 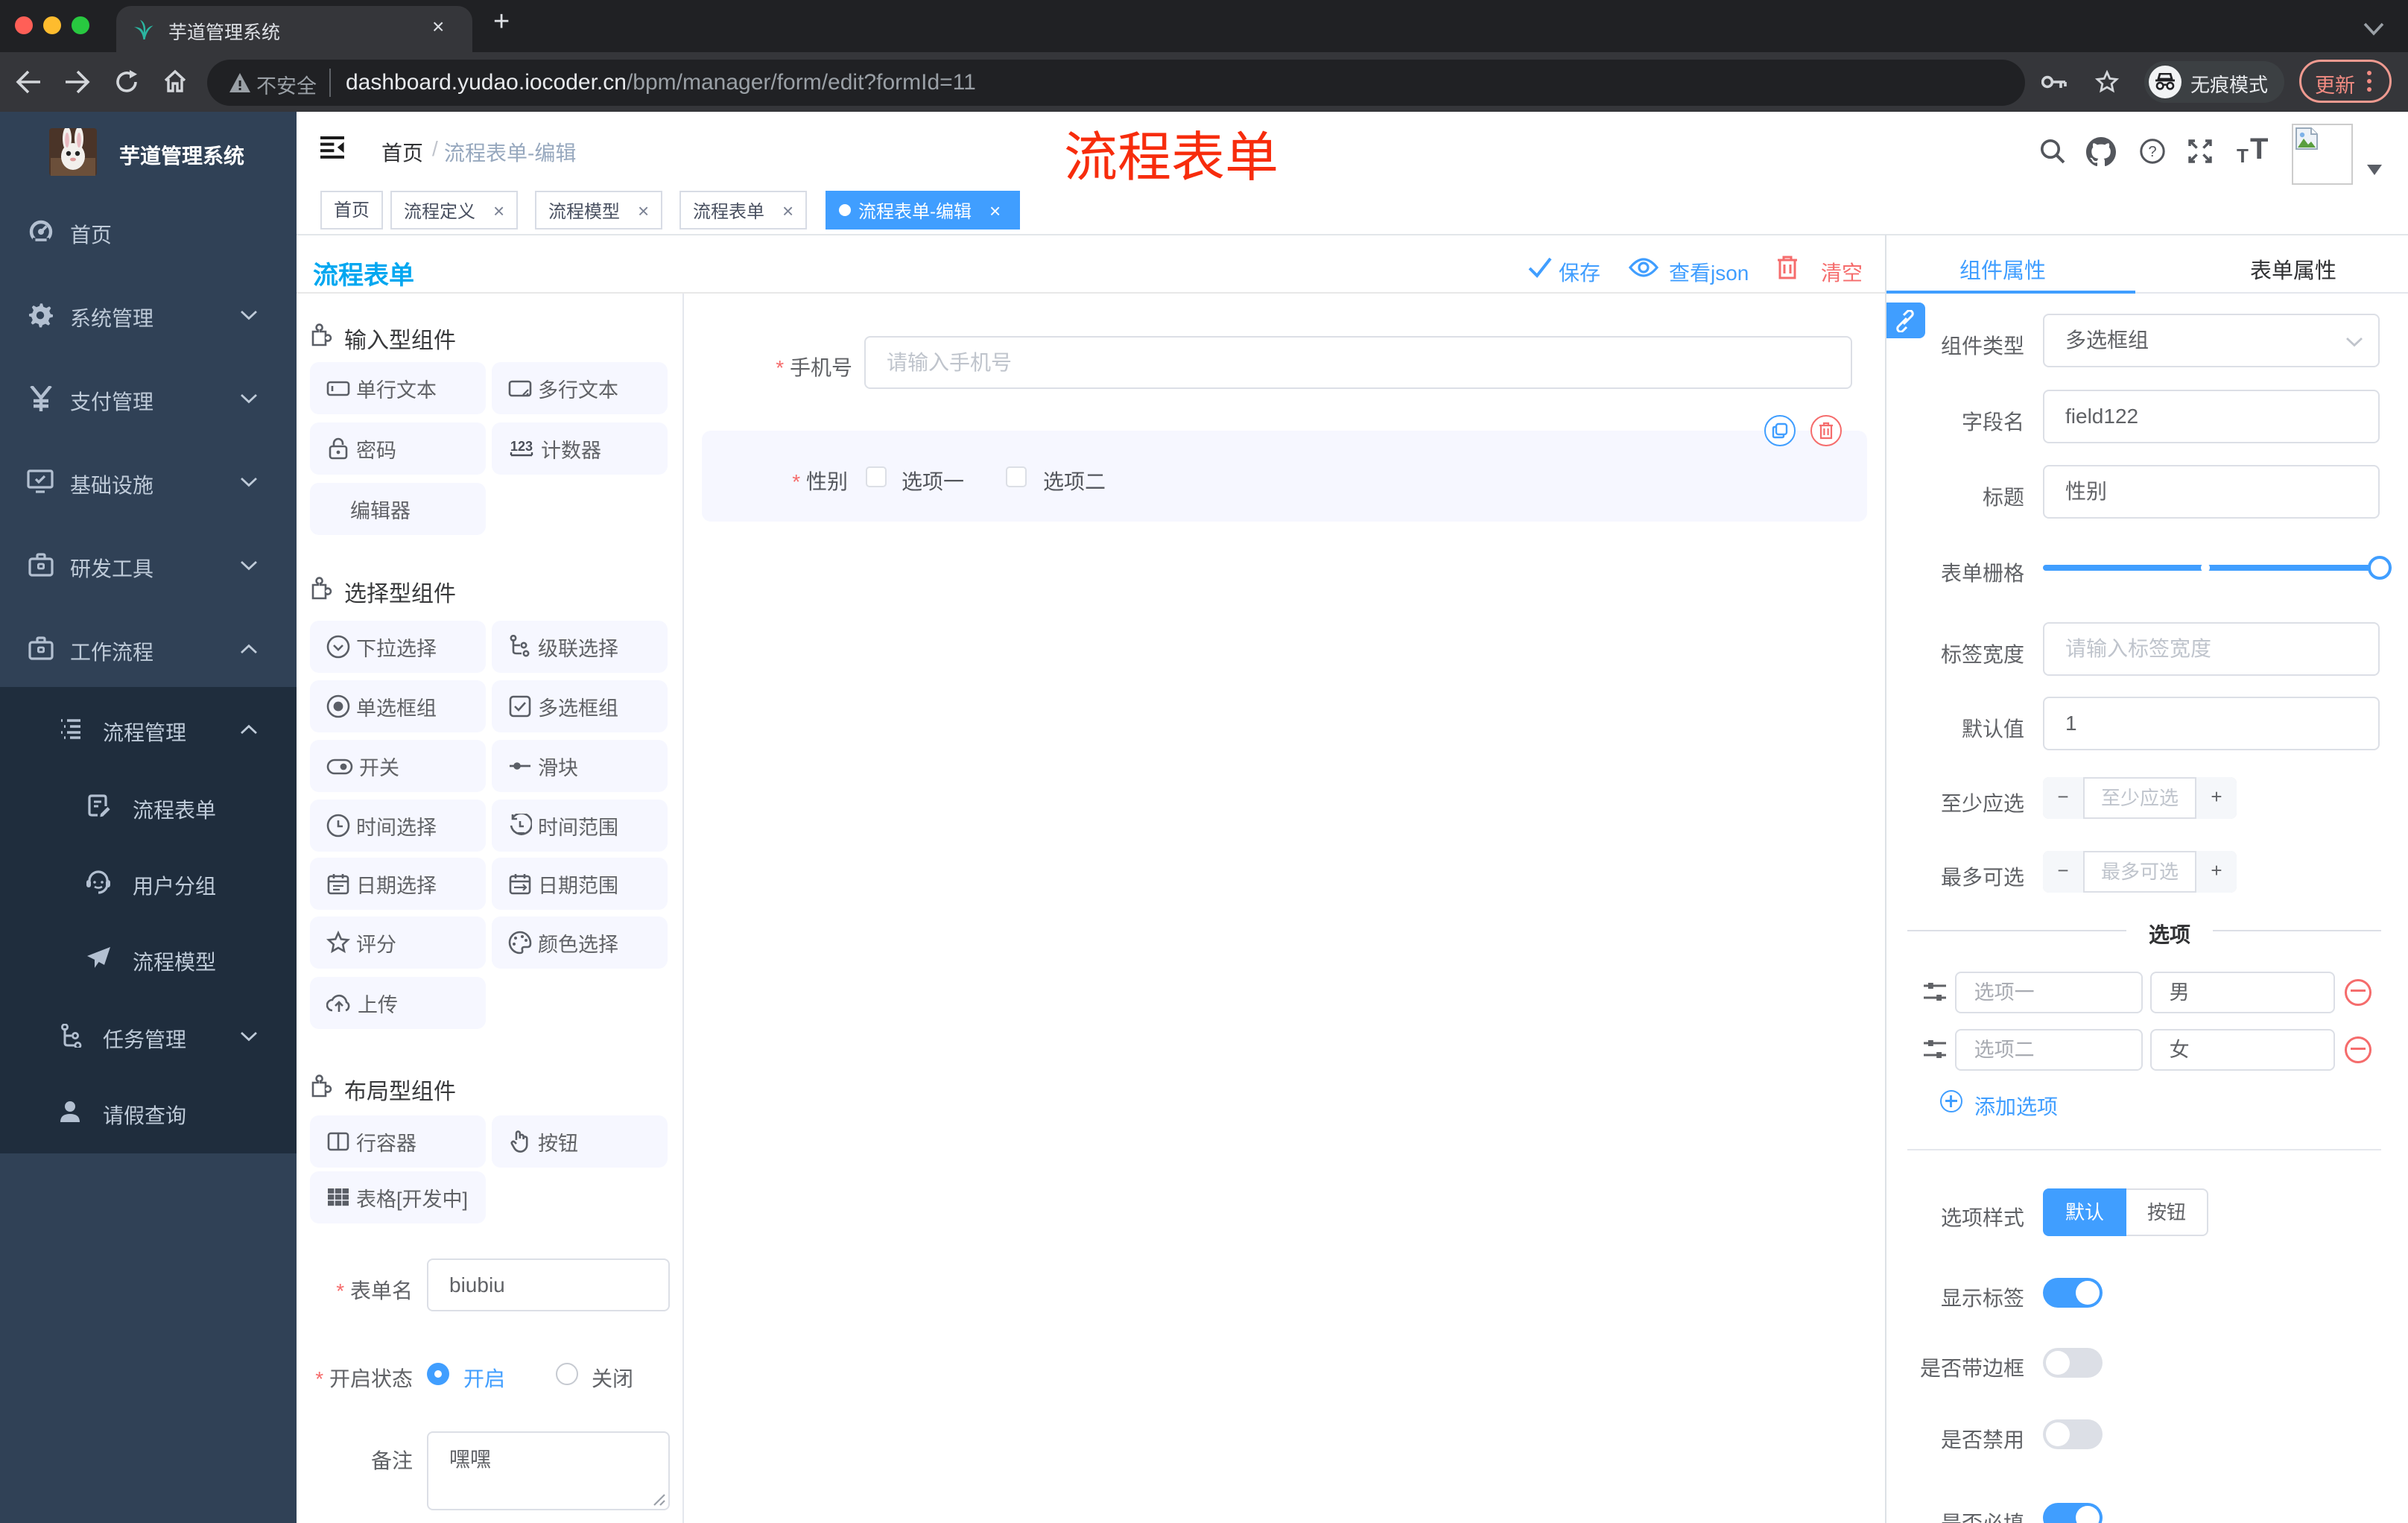 What do you see at coordinates (521, 446) in the screenshot?
I see `svg-text: 123` at bounding box center [521, 446].